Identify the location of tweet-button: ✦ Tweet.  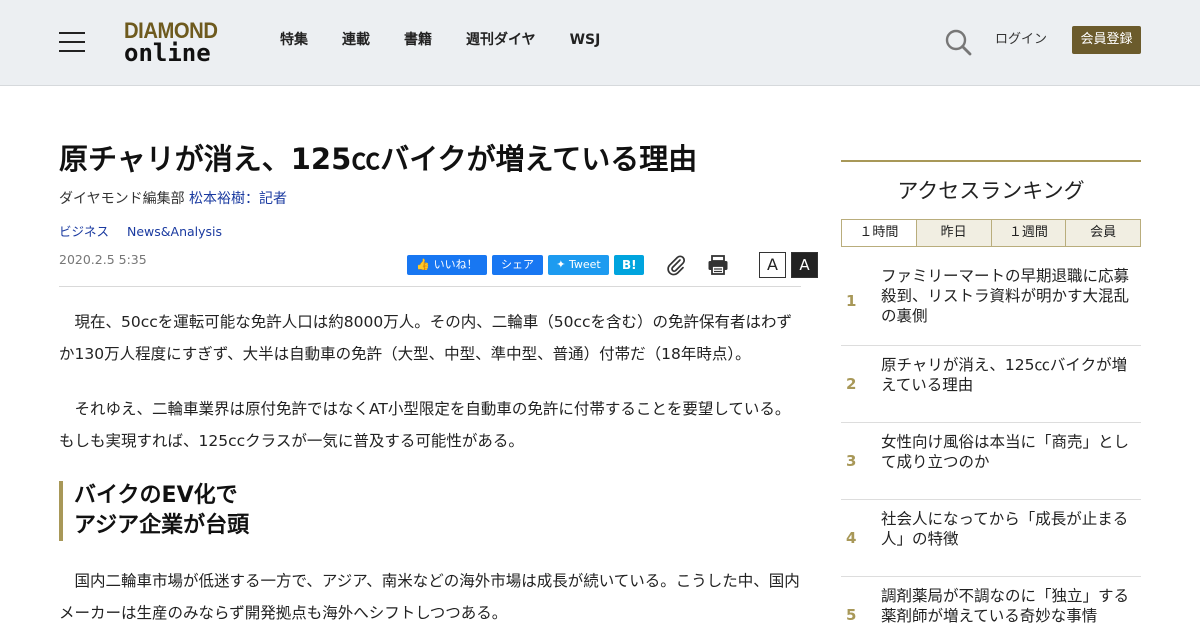
(578, 265).